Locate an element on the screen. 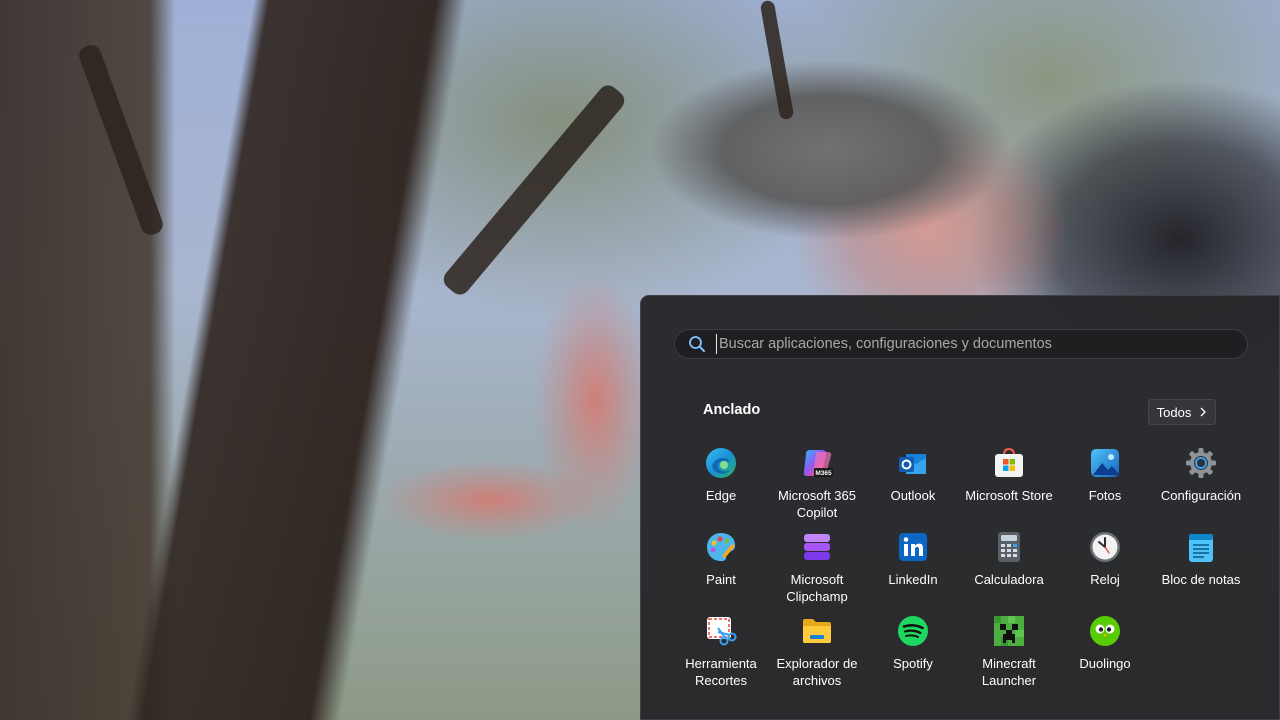 This screenshot has height=720, width=1280. app-explorador-de-archivos: Explorador de archivos is located at coordinates (817, 654).